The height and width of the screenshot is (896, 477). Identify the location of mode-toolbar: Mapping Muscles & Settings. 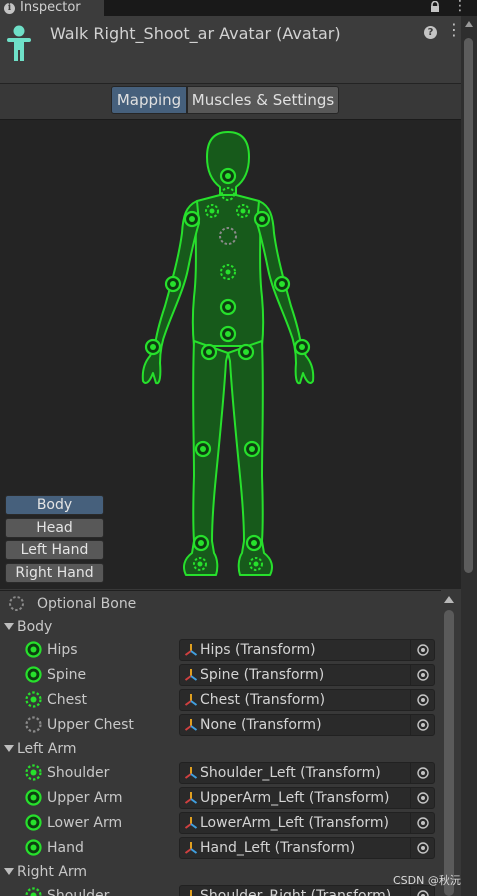
(230, 101).